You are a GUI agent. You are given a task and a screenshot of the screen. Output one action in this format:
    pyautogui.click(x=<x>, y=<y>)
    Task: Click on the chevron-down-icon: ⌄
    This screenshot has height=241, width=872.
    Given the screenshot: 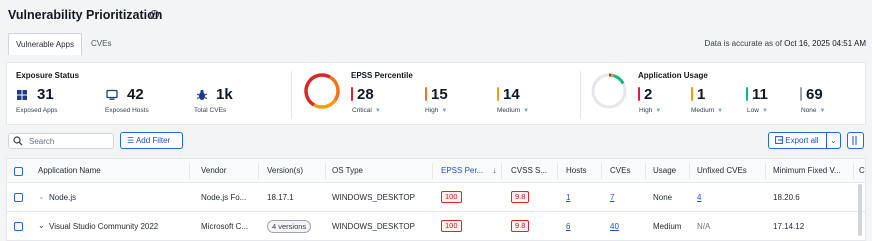 What is the action you would take?
    pyautogui.click(x=833, y=140)
    